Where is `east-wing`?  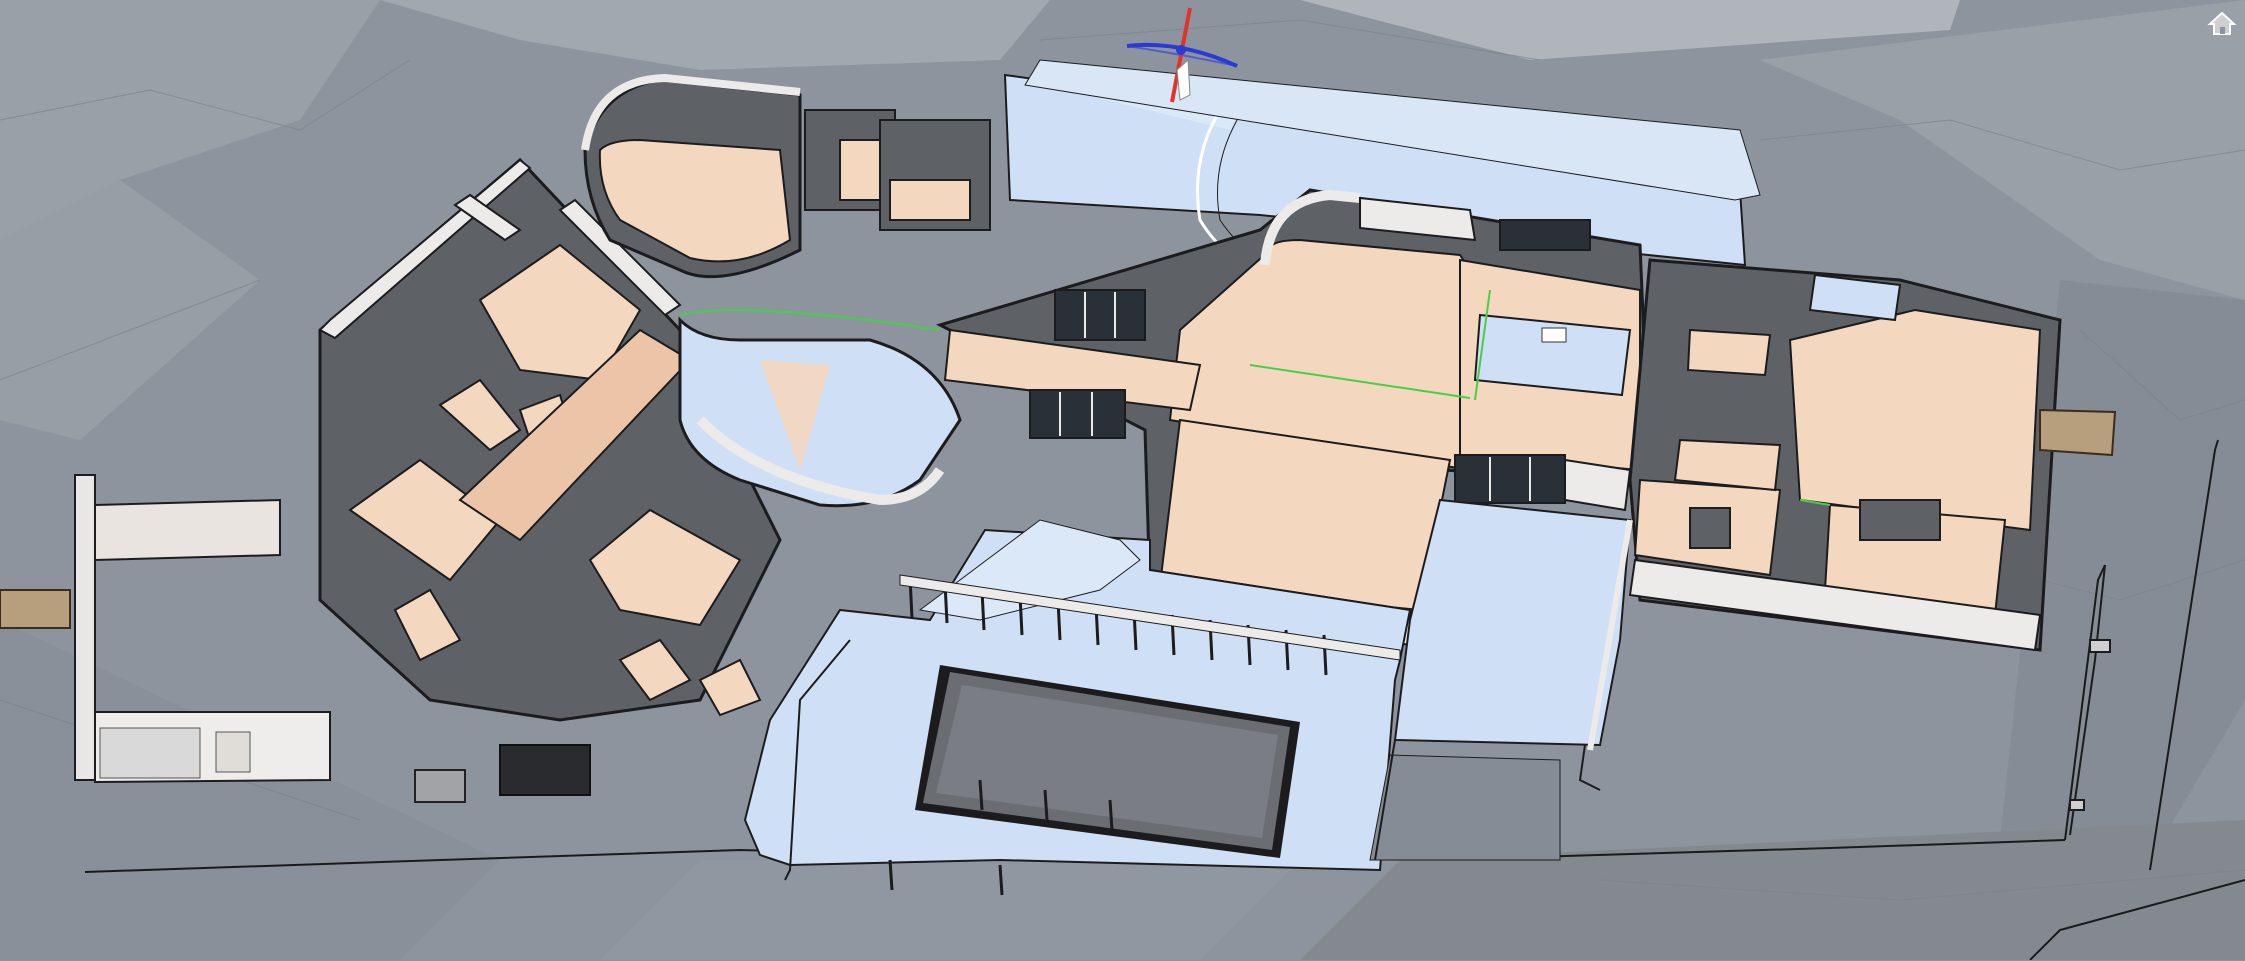
east-wing is located at coordinates (1872, 455).